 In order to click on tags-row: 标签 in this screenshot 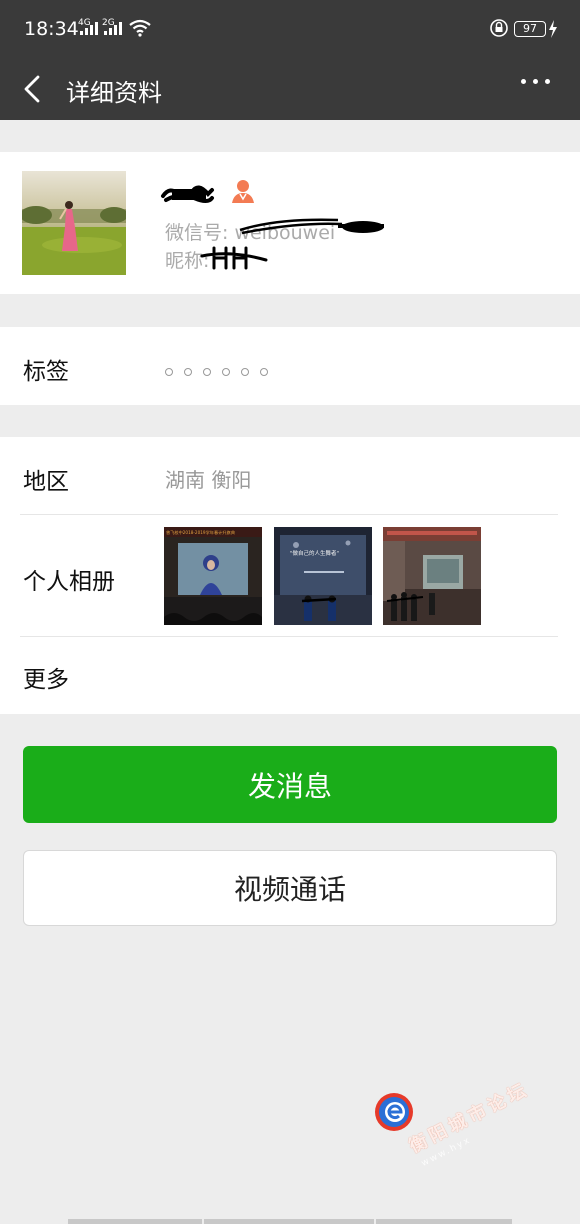, I will do `click(290, 366)`.